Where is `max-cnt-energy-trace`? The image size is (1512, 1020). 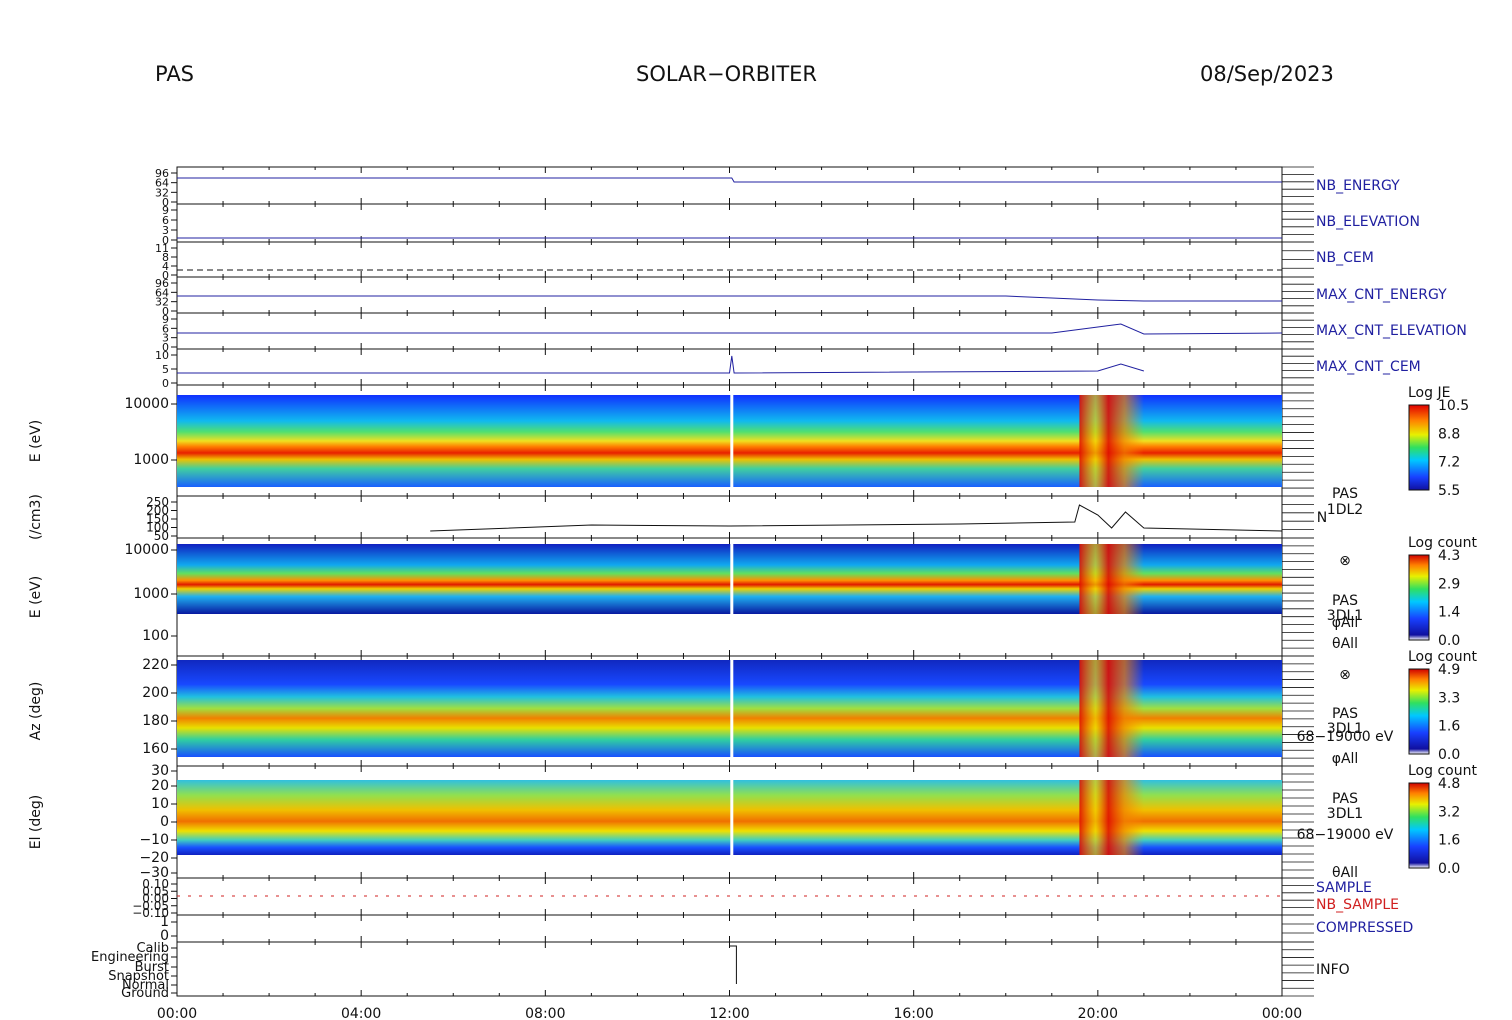
max-cnt-energy-trace is located at coordinates (729, 298).